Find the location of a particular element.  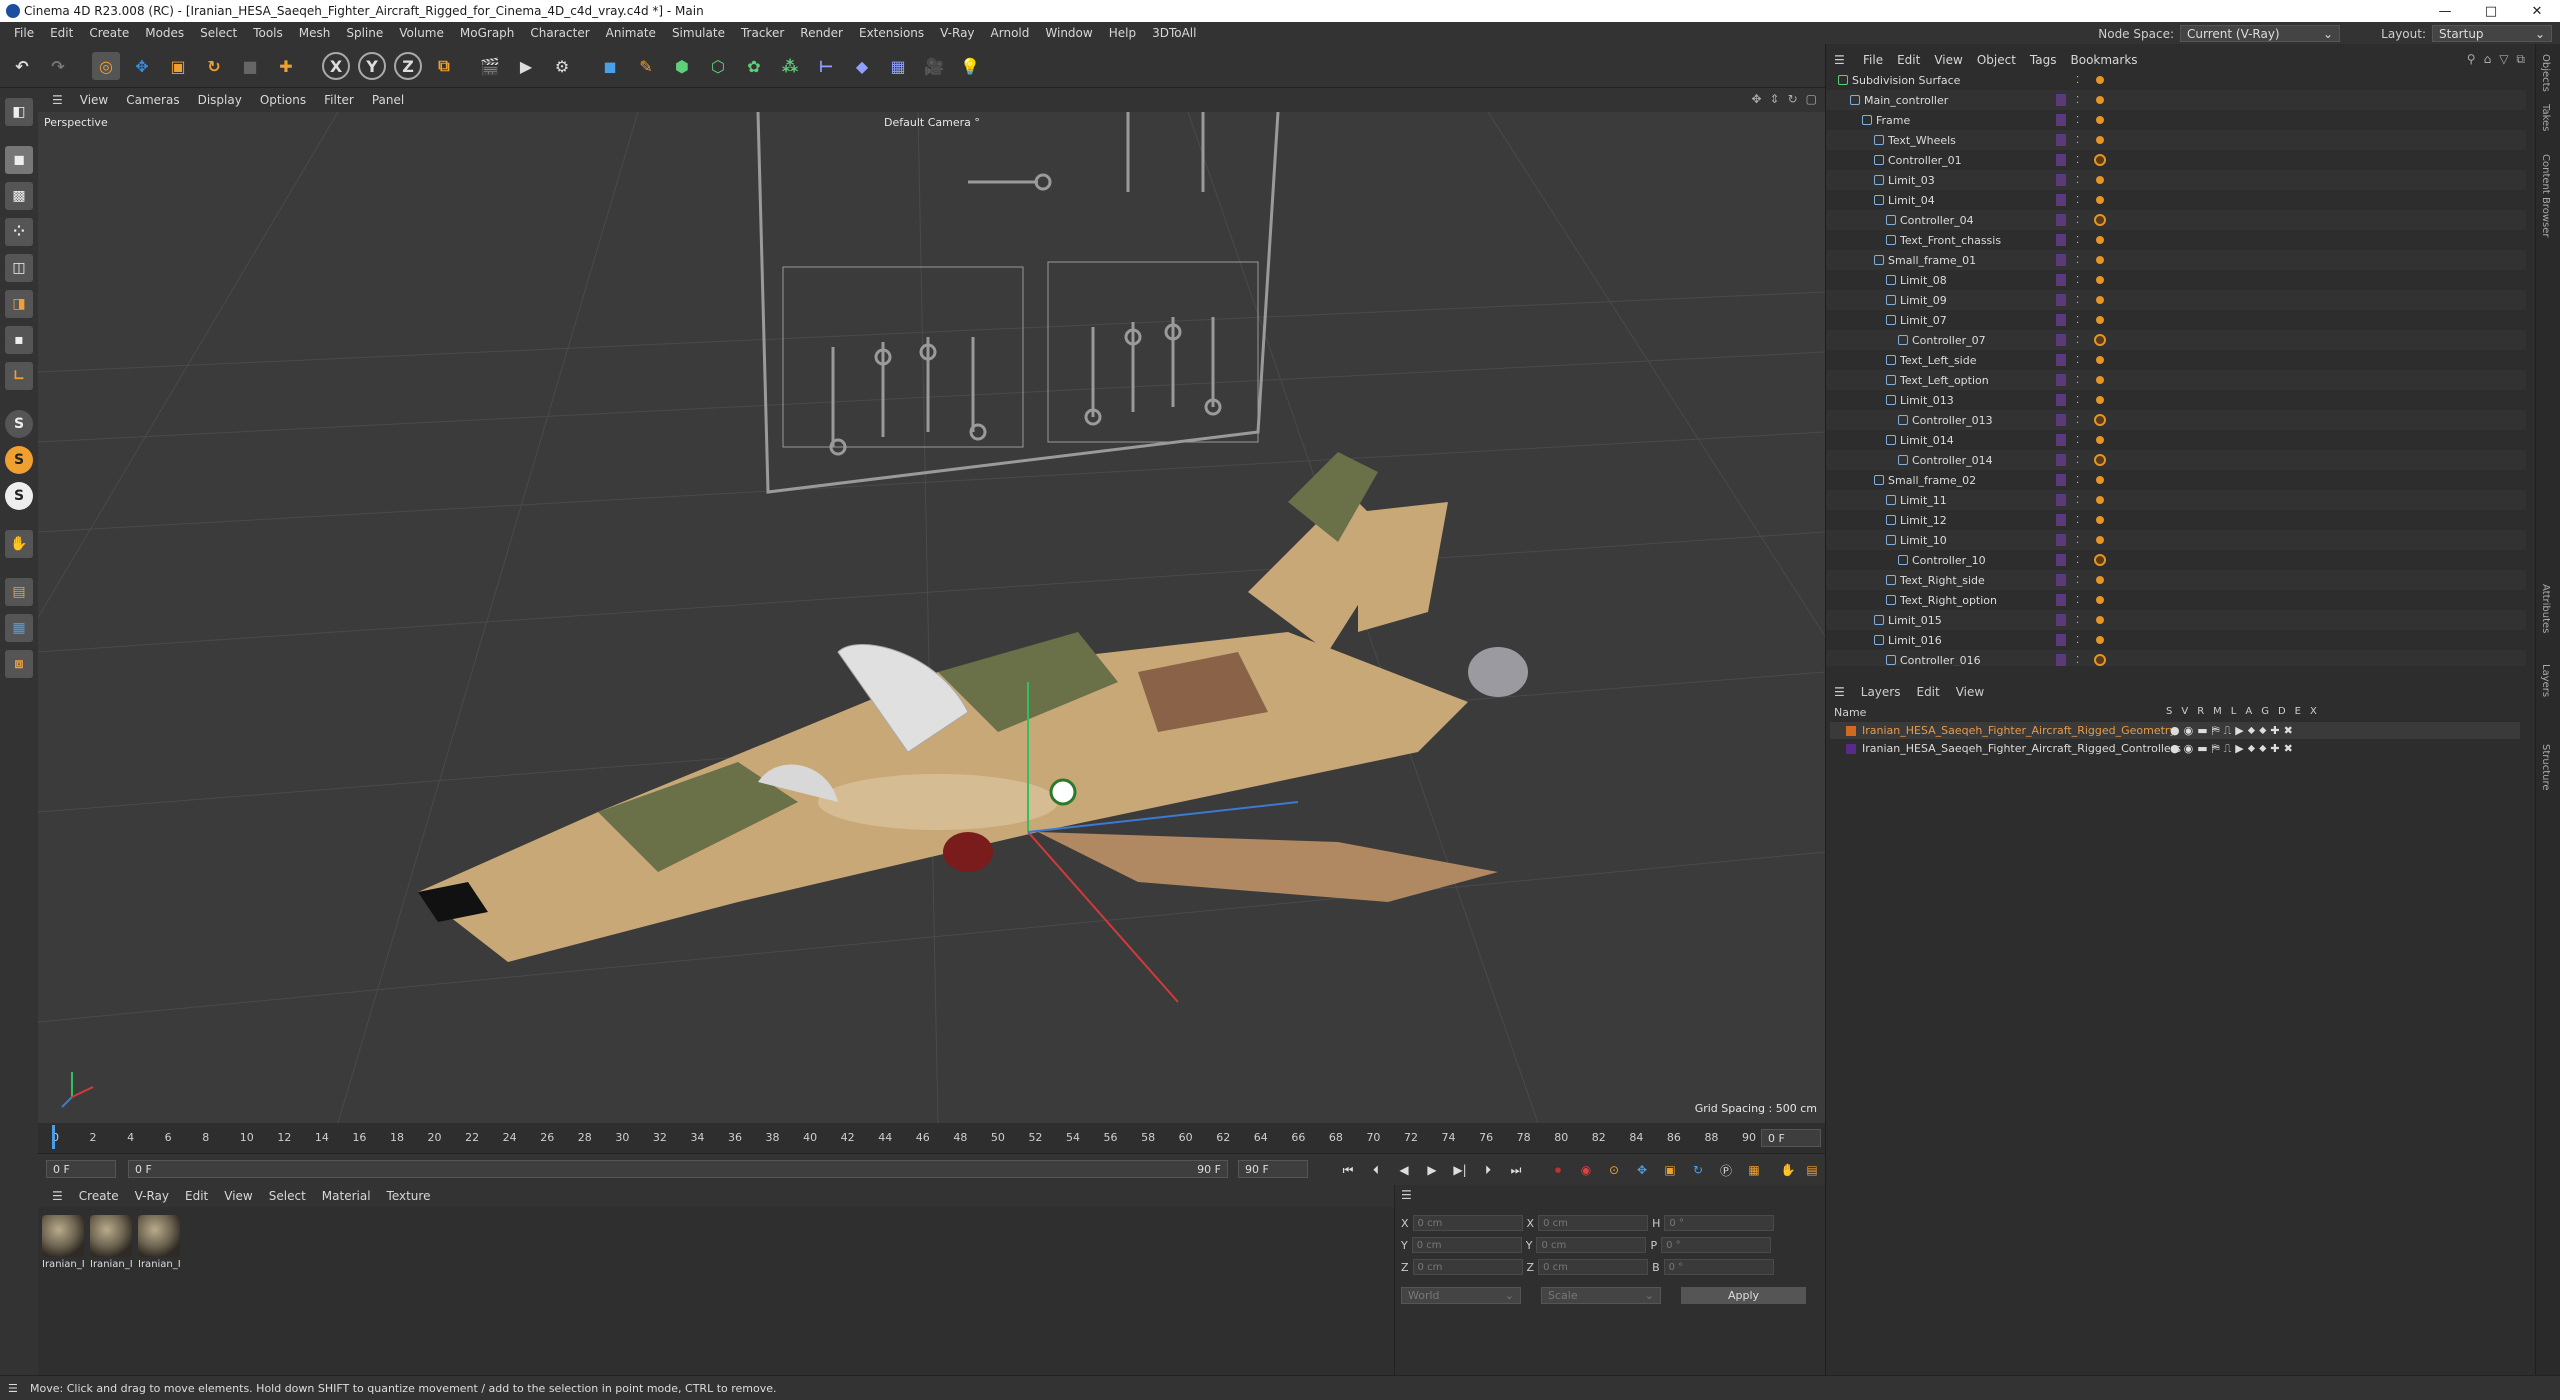

current-frame-field: 0 F is located at coordinates (1791, 1138).